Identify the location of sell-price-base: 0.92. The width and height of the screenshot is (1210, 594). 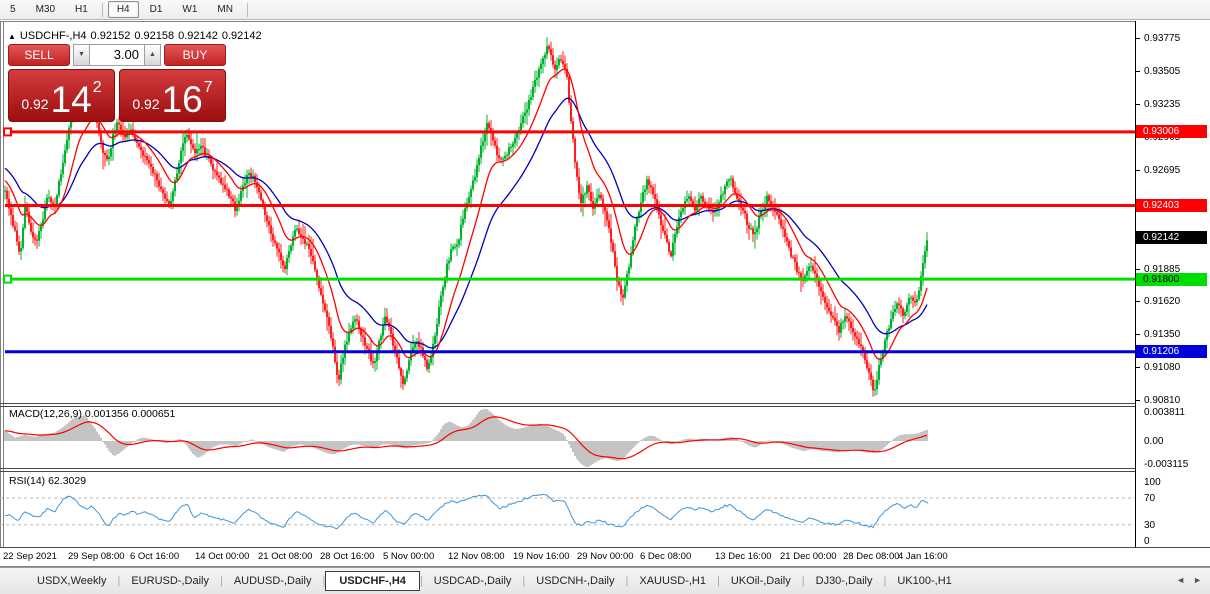
(35, 104).